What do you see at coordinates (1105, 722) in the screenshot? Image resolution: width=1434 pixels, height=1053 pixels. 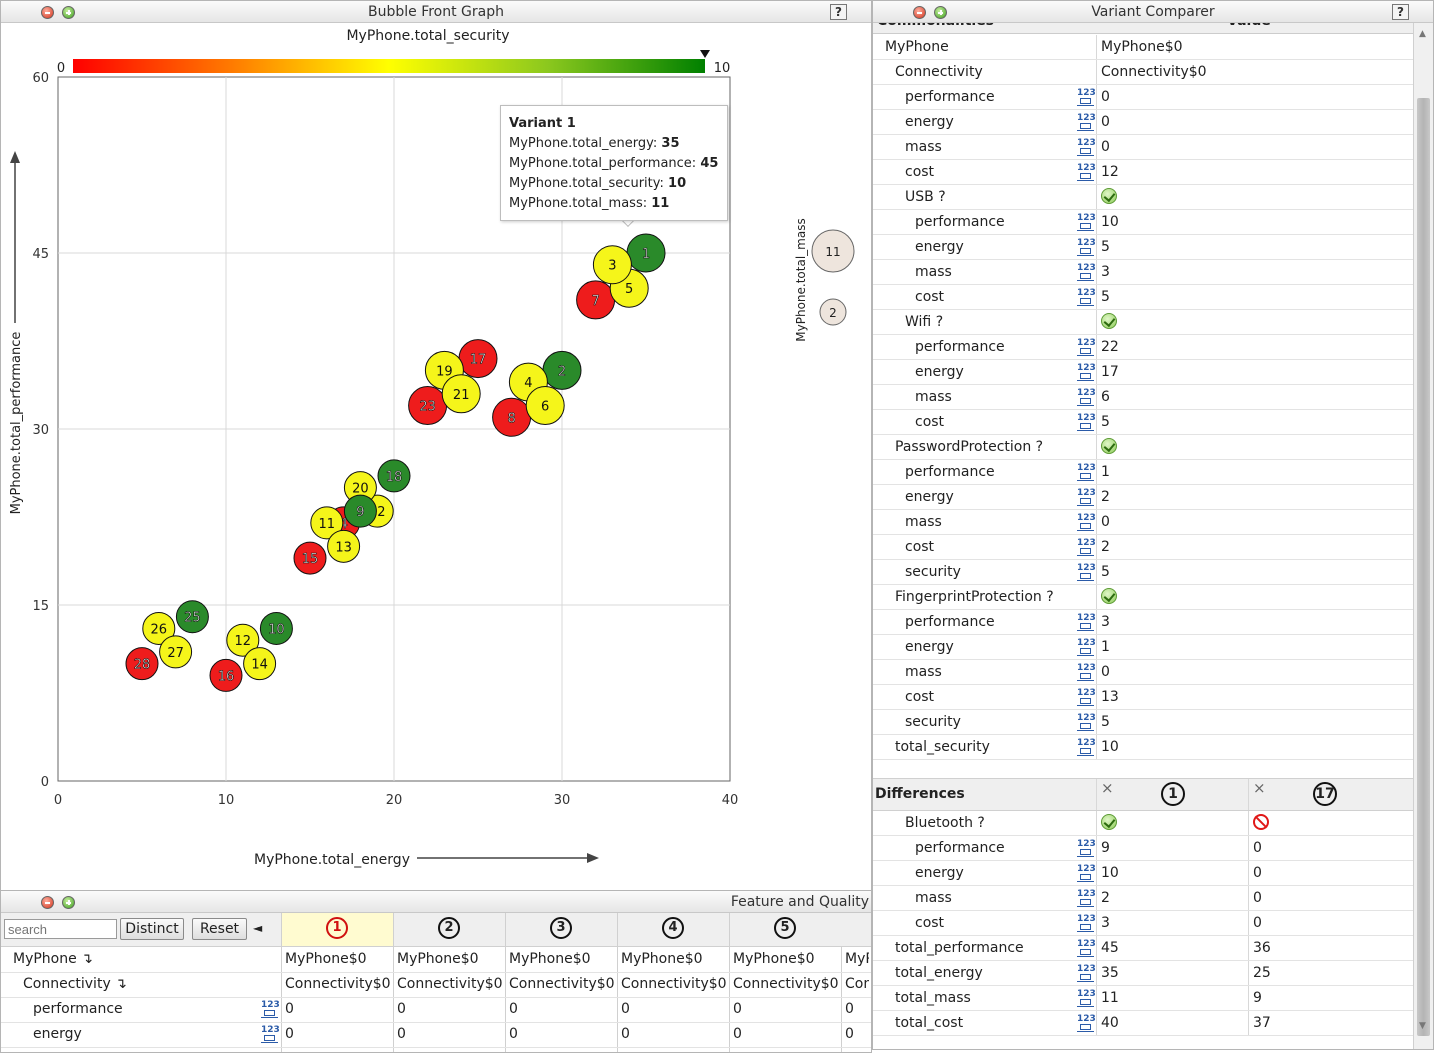 I see `row-value: 5` at bounding box center [1105, 722].